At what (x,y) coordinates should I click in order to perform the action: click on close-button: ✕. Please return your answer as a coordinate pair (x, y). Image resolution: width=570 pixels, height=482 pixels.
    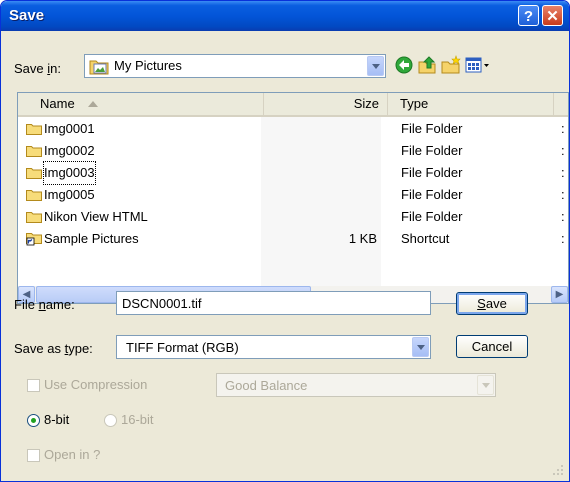
    Looking at the image, I should click on (552, 15).